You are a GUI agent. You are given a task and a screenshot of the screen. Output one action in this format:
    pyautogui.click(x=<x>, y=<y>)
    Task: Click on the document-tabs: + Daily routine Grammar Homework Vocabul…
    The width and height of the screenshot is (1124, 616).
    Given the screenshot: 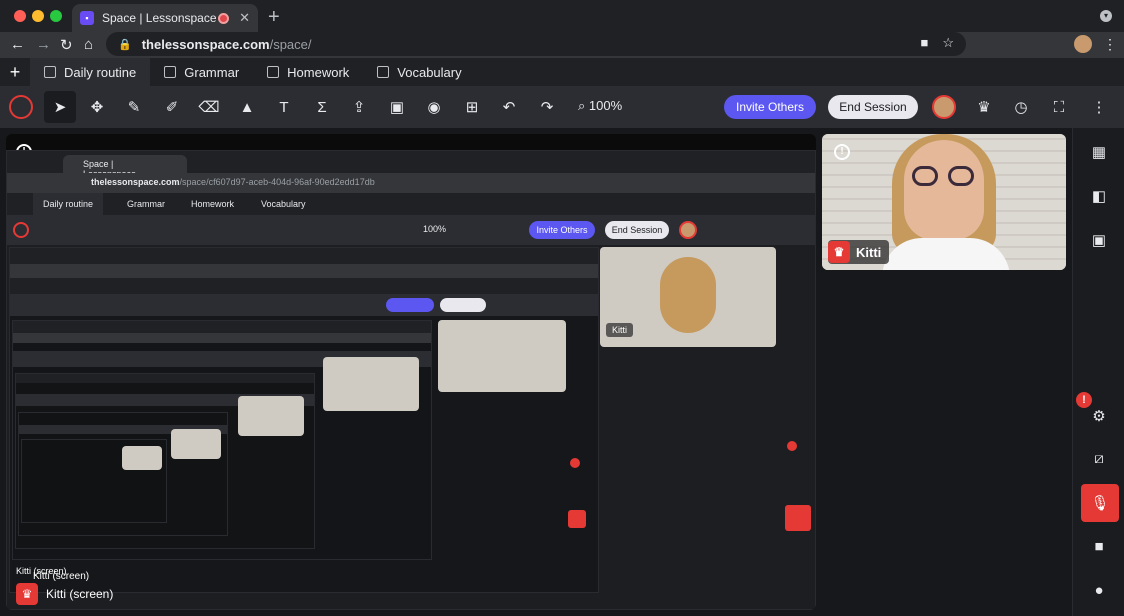 What is the action you would take?
    pyautogui.click(x=562, y=72)
    